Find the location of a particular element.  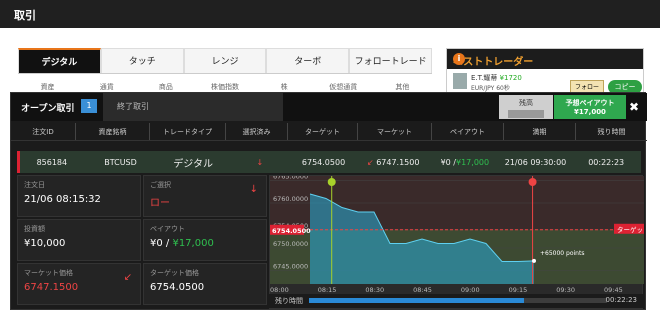

row-payout-a: ¥0 / is located at coordinates (448, 162).